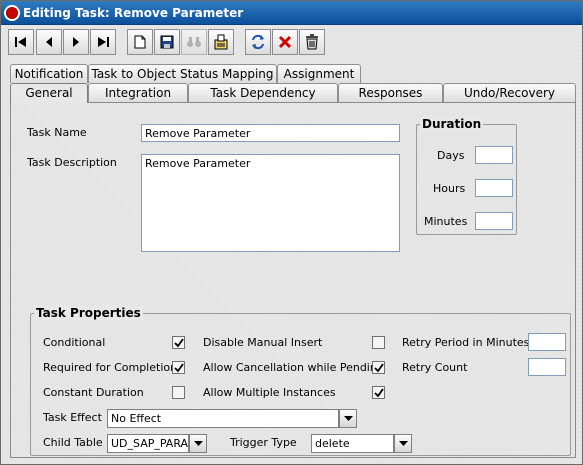 The image size is (583, 465). What do you see at coordinates (547, 342) in the screenshot?
I see `retry-period-input` at bounding box center [547, 342].